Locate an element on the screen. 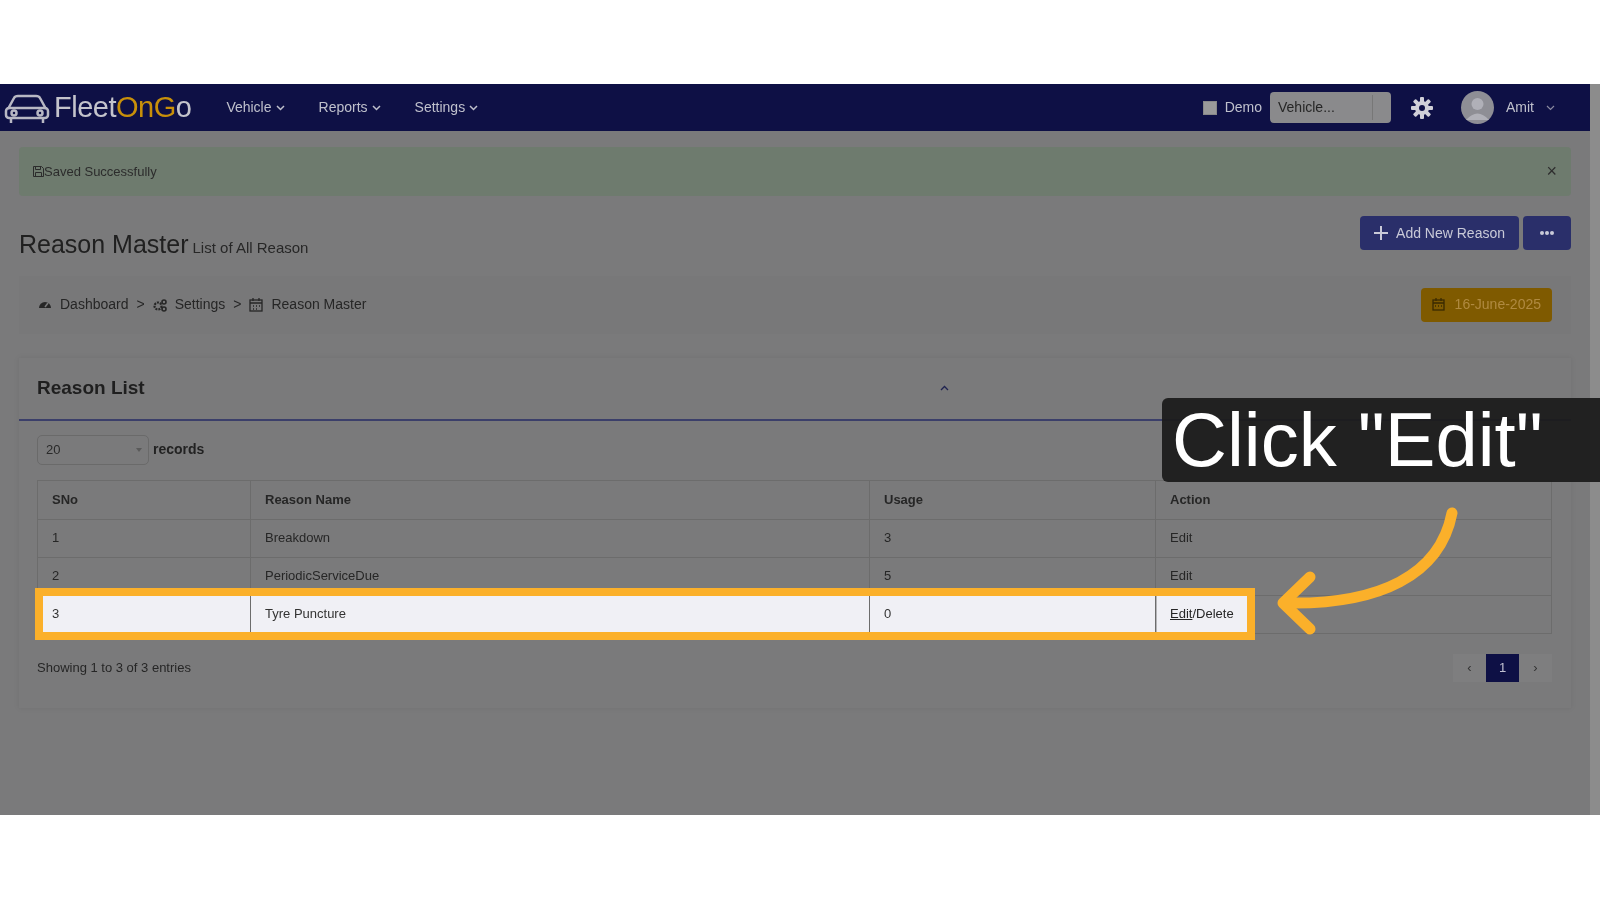 The image size is (1600, 900). breadcrumb-link: Settings is located at coordinates (200, 304).